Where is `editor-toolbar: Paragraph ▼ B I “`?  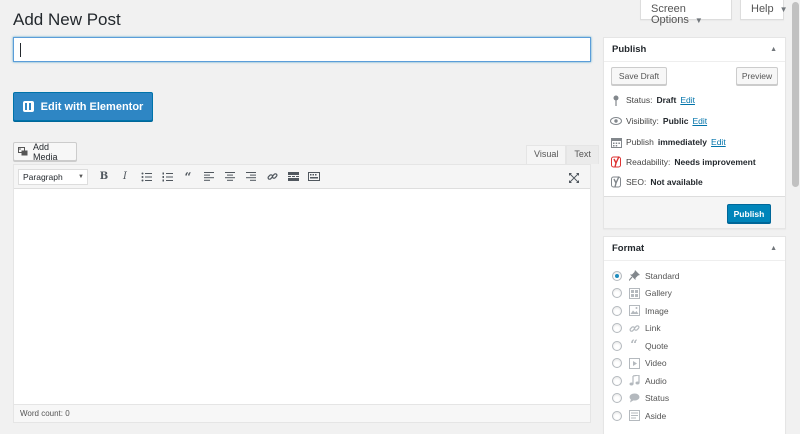
editor-toolbar: Paragraph ▼ B I “ is located at coordinates (302, 177).